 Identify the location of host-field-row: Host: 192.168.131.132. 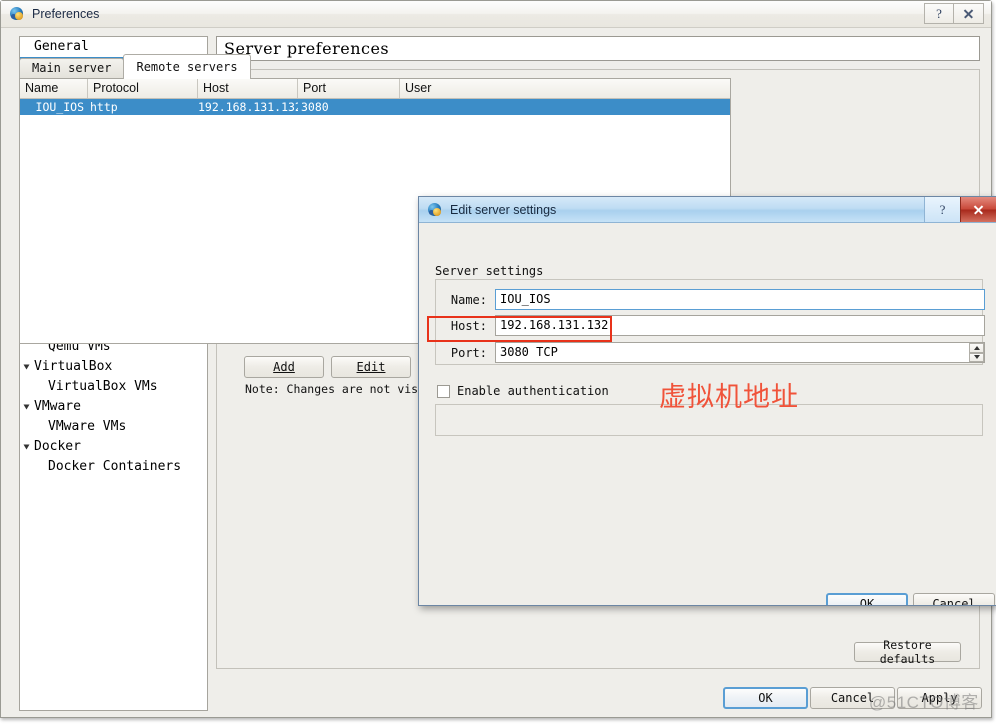
(715, 325).